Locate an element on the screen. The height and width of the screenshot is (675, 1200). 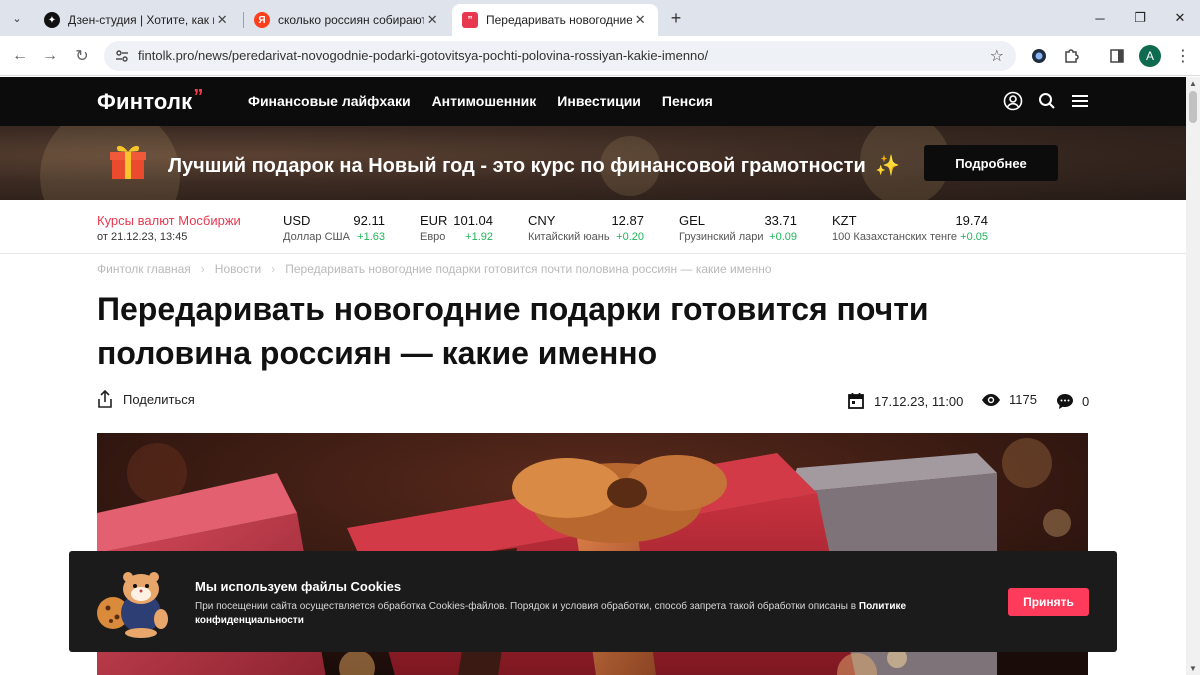
close-window-icon: ✕ is located at coordinates (1180, 18).